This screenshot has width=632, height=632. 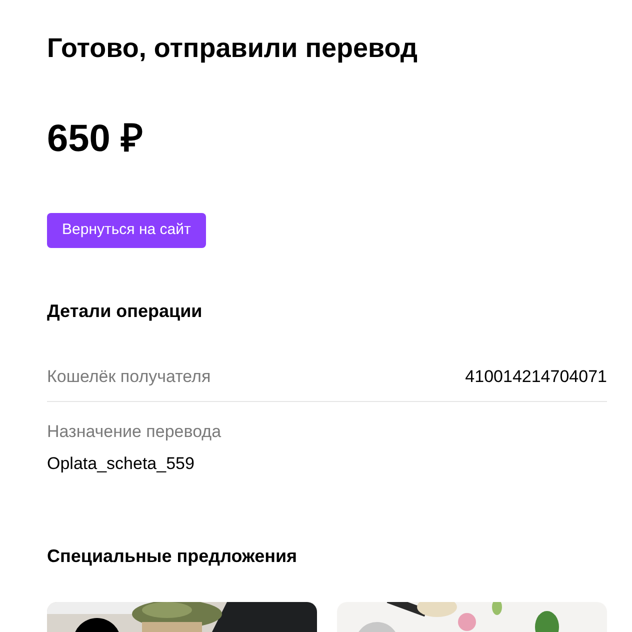 I want to click on detail-label: Кошелёк получателя, so click(x=129, y=377).